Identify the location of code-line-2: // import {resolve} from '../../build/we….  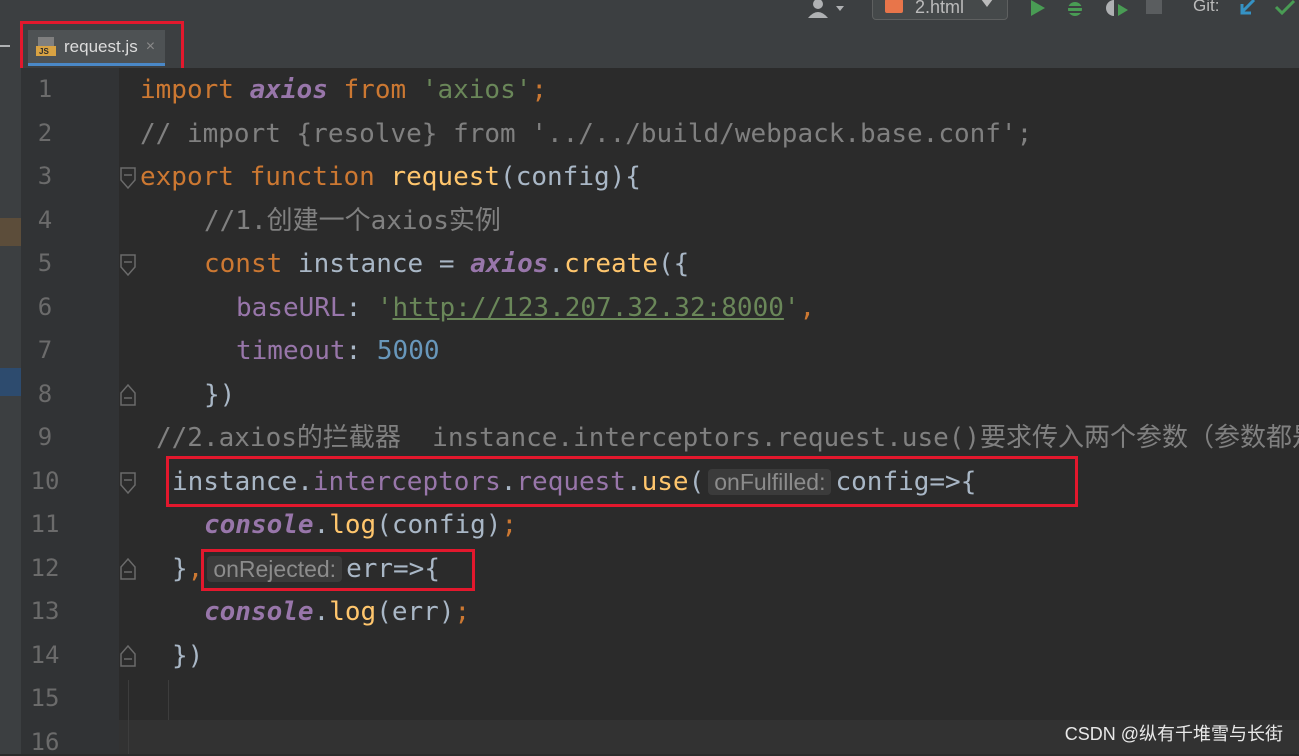
(586, 134).